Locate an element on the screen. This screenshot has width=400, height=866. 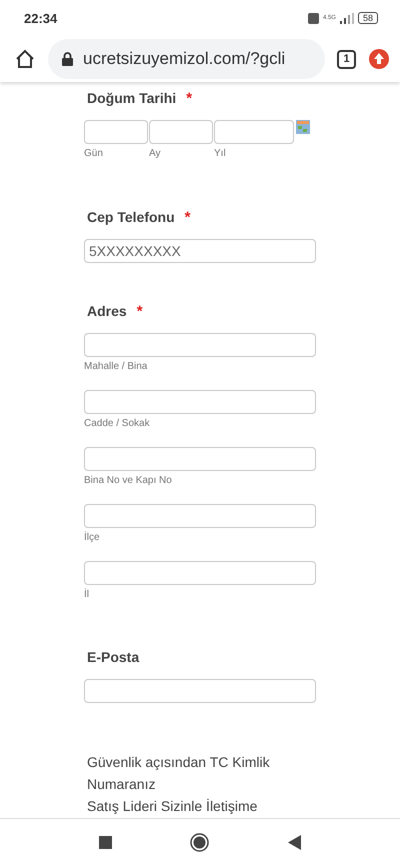
address-bar: ucretsizuyemizol.com/?gcli is located at coordinates (186, 59).